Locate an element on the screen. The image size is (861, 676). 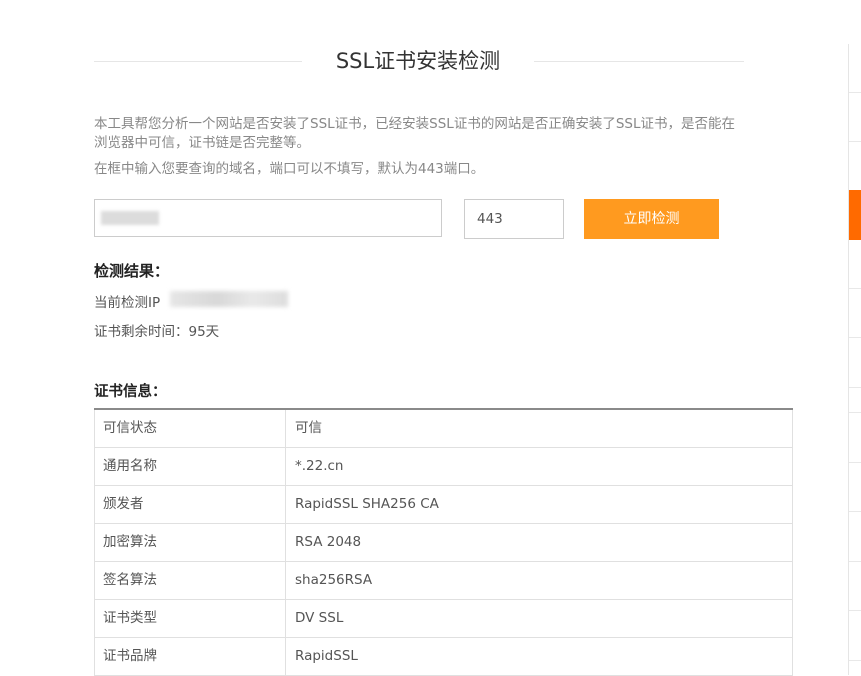
row-key: 证书品牌 is located at coordinates (190, 656).